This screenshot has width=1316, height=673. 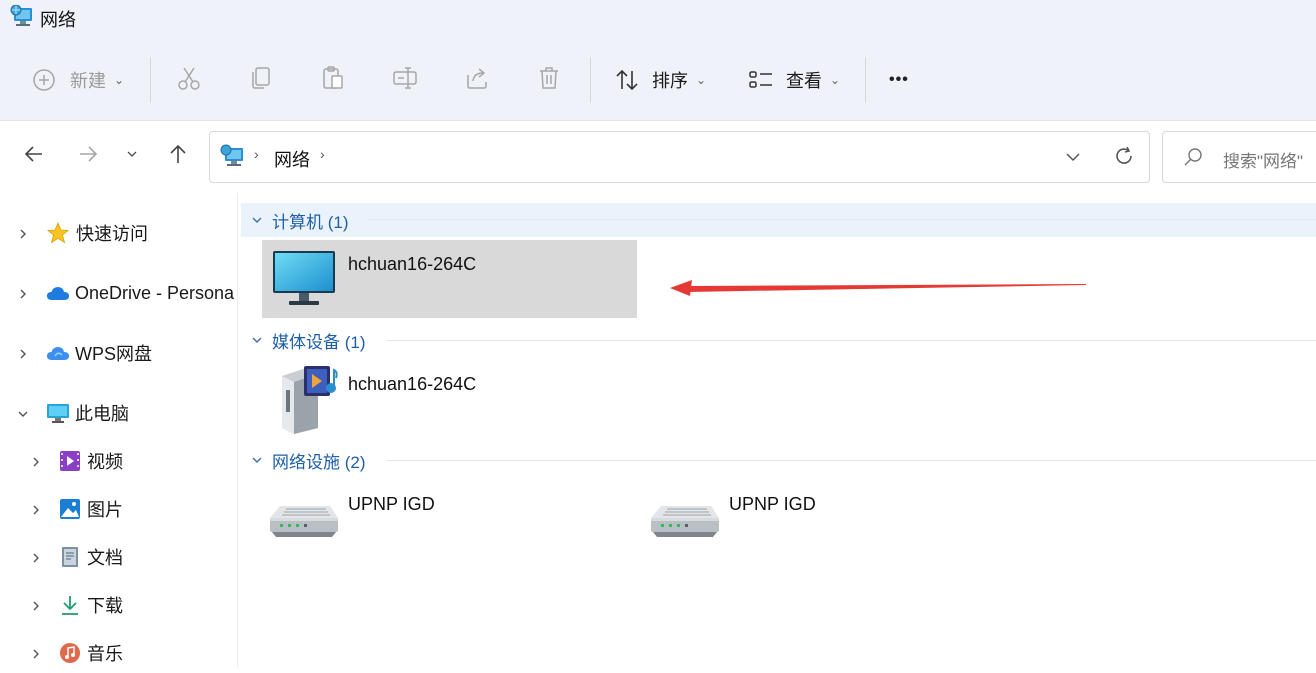 What do you see at coordinates (670, 81) in the screenshot?
I see `sort-button-label: 排序` at bounding box center [670, 81].